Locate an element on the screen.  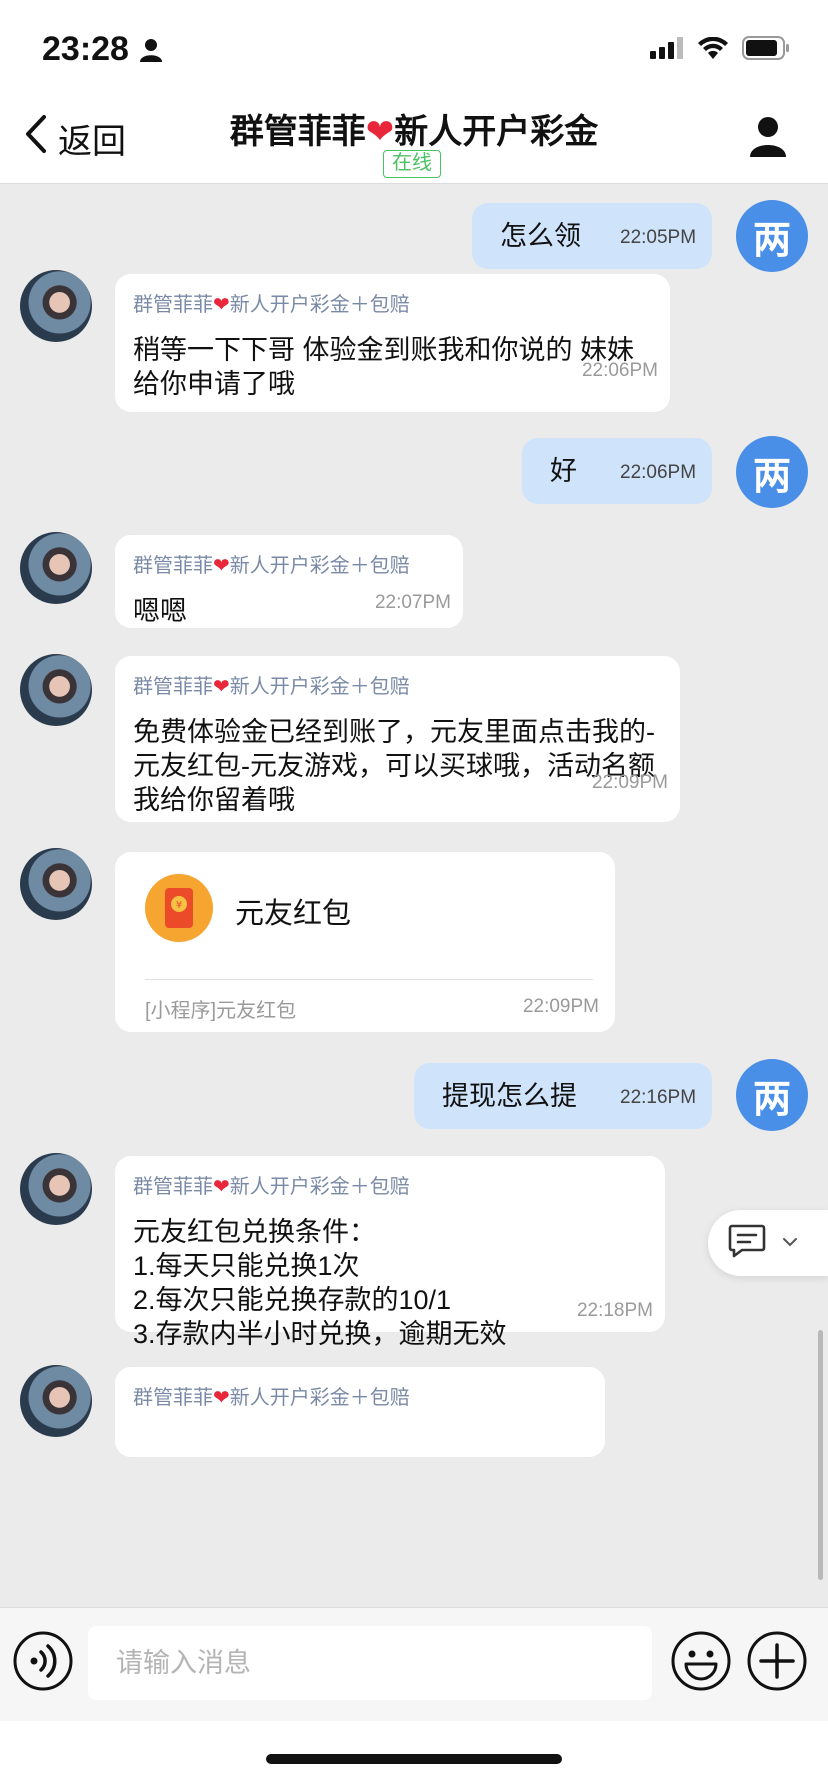
status-icons is located at coordinates (720, 50).